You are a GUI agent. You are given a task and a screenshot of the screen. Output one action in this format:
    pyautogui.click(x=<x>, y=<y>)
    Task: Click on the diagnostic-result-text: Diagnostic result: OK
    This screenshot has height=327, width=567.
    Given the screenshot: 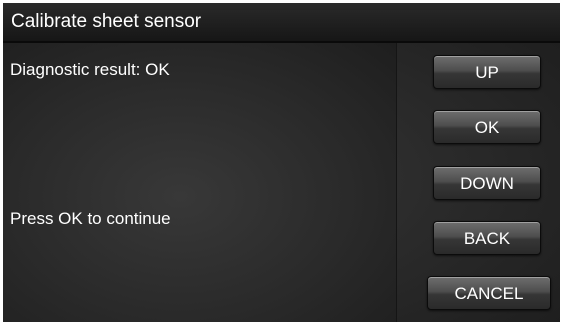 What is the action you would take?
    pyautogui.click(x=90, y=69)
    